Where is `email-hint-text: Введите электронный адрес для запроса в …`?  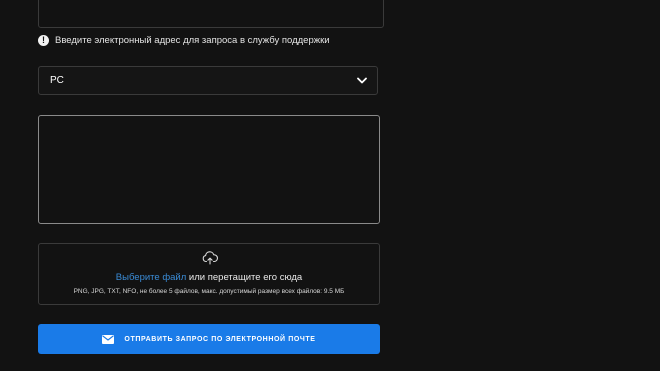 email-hint-text: Введите электронный адрес для запроса в … is located at coordinates (192, 40).